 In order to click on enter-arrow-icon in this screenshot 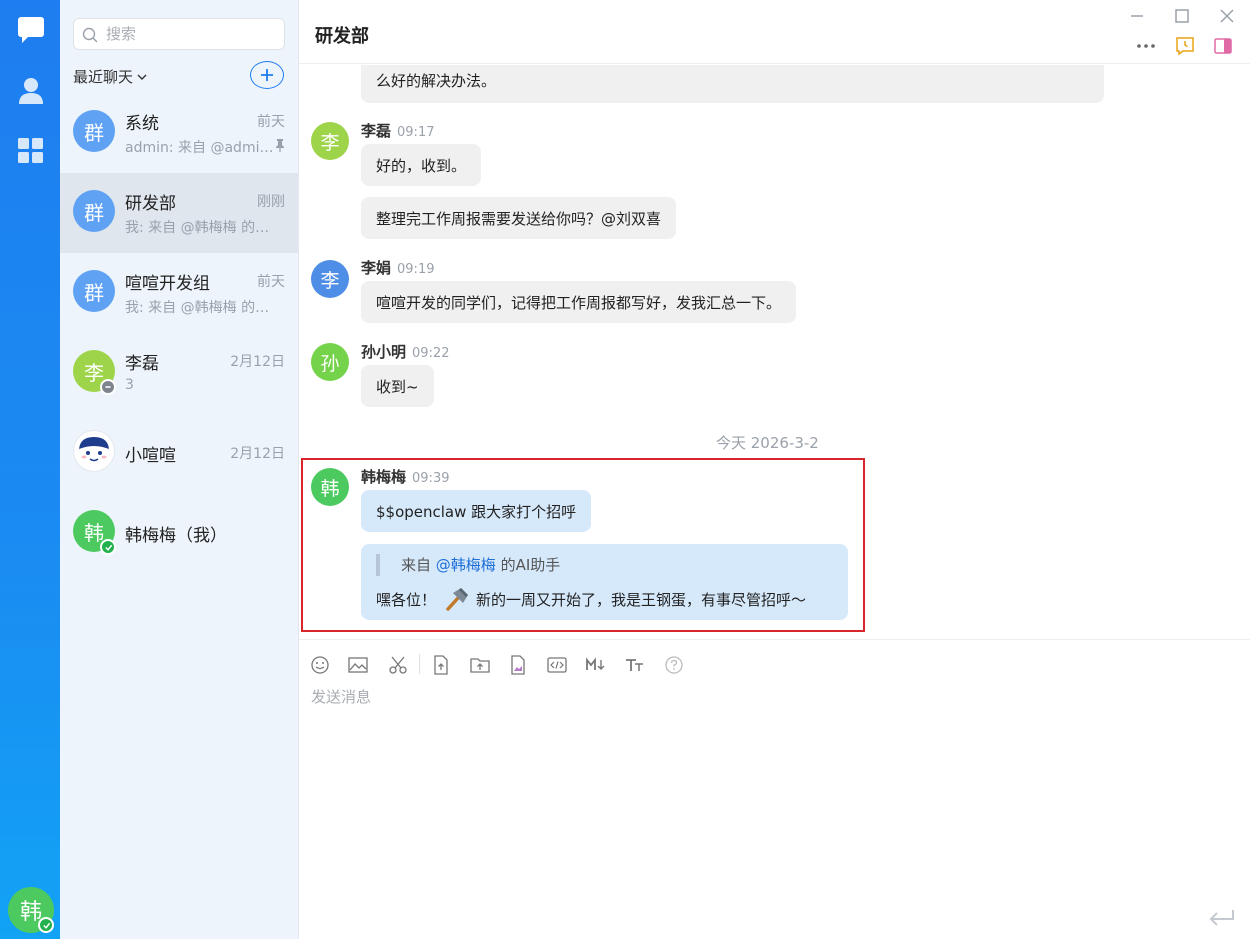, I will do `click(1221, 918)`.